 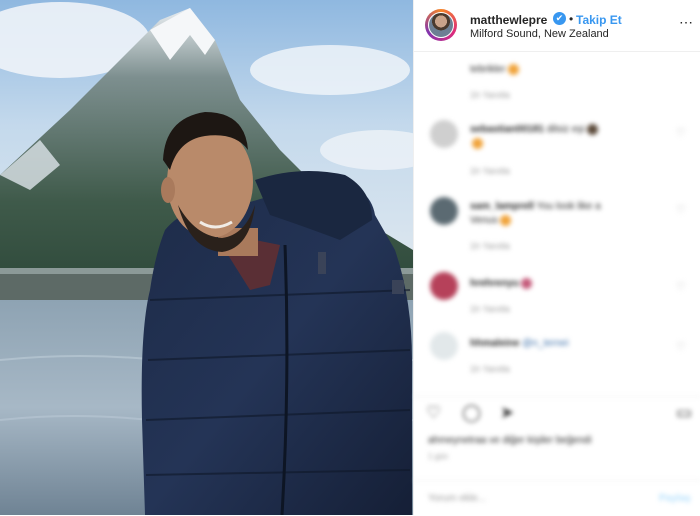 I want to click on comment-emoji, so click(x=476, y=143).